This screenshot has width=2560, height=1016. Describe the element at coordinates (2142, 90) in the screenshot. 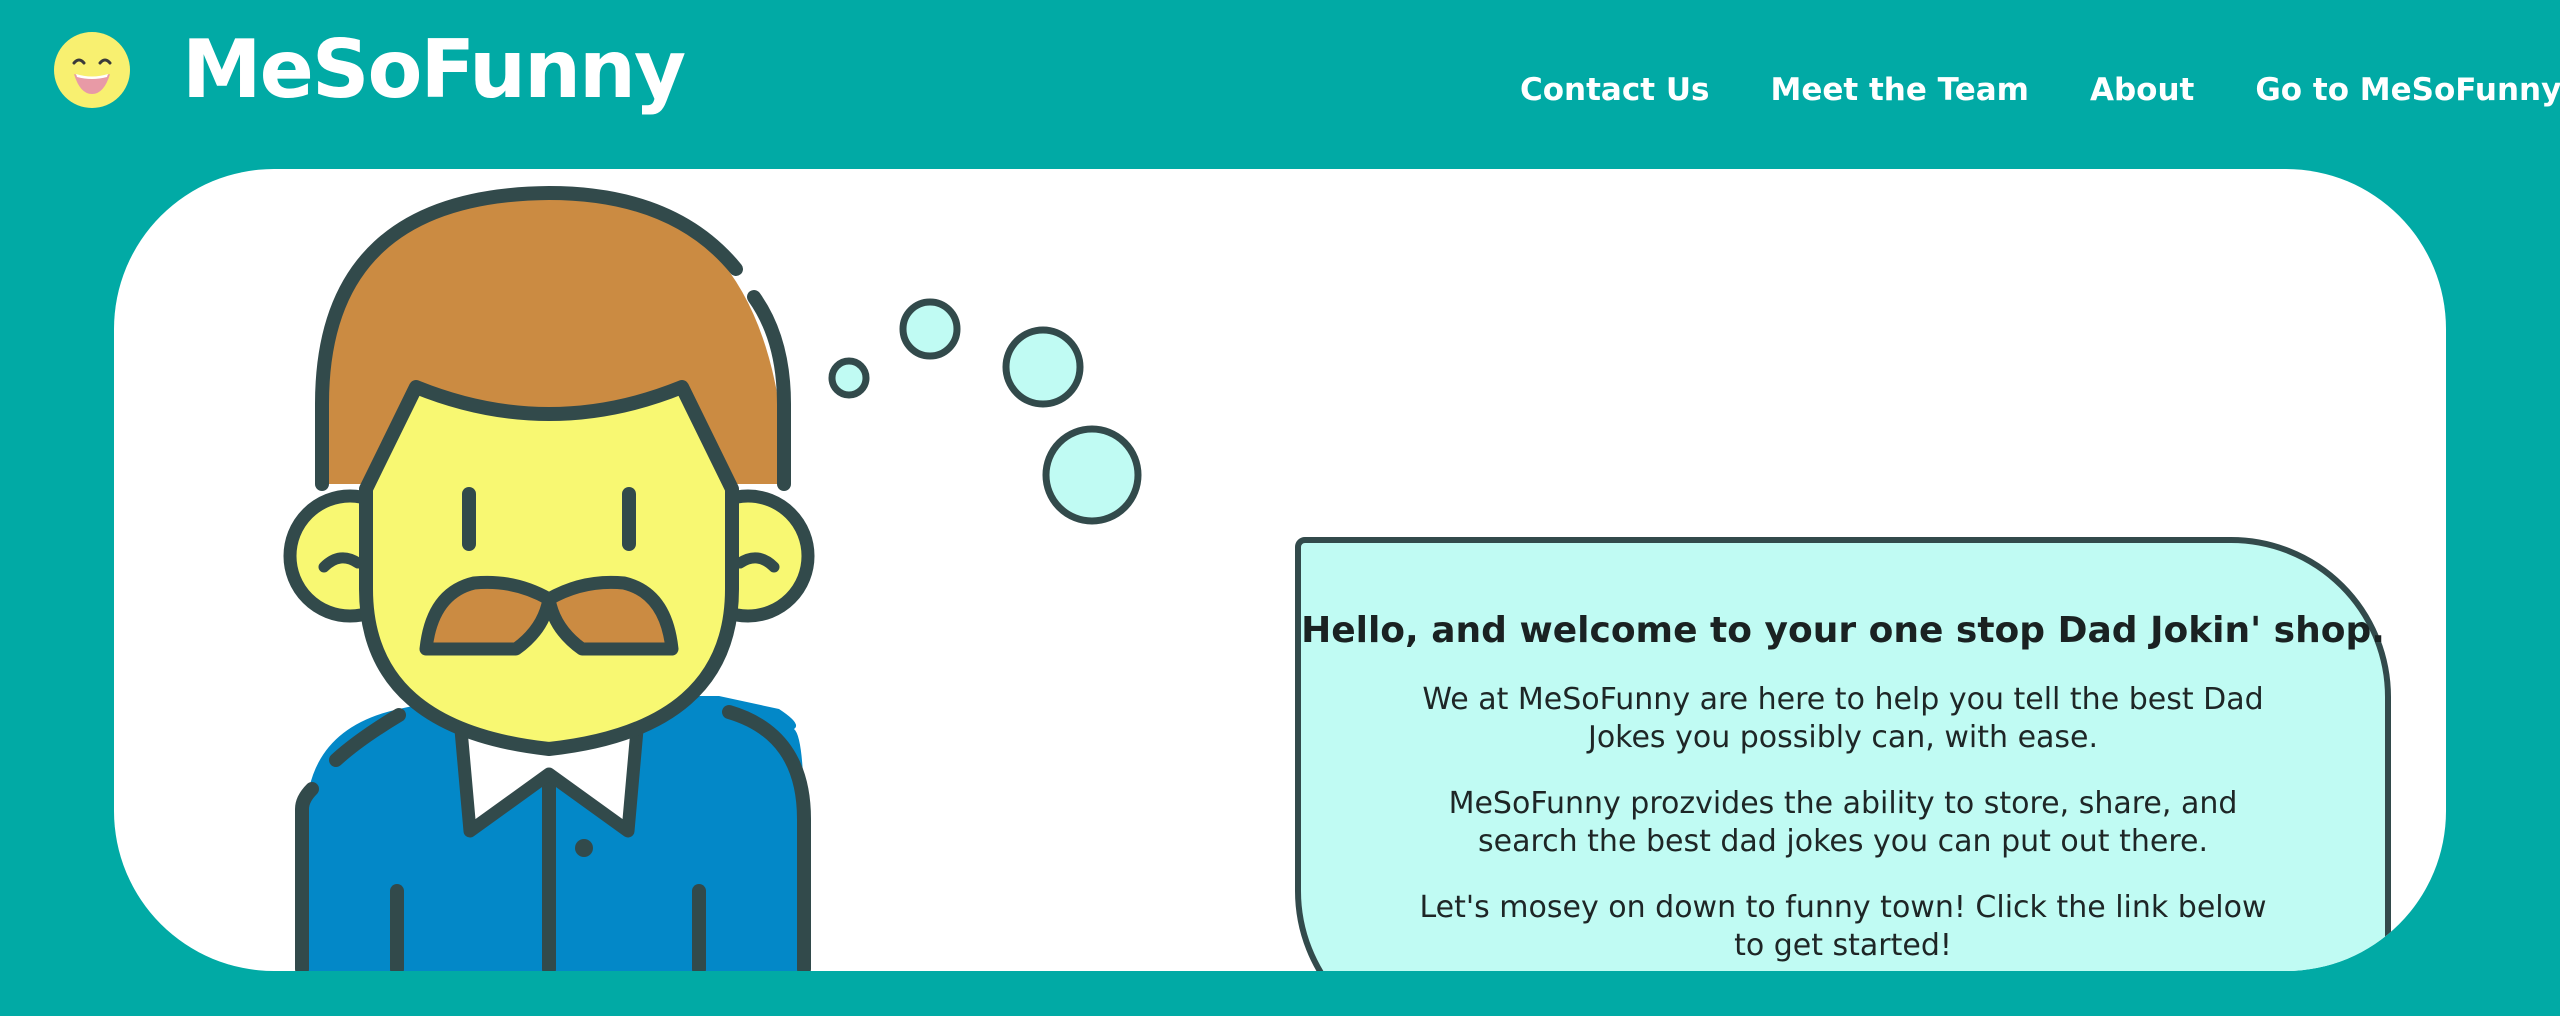

I see `nav-about: About` at that location.